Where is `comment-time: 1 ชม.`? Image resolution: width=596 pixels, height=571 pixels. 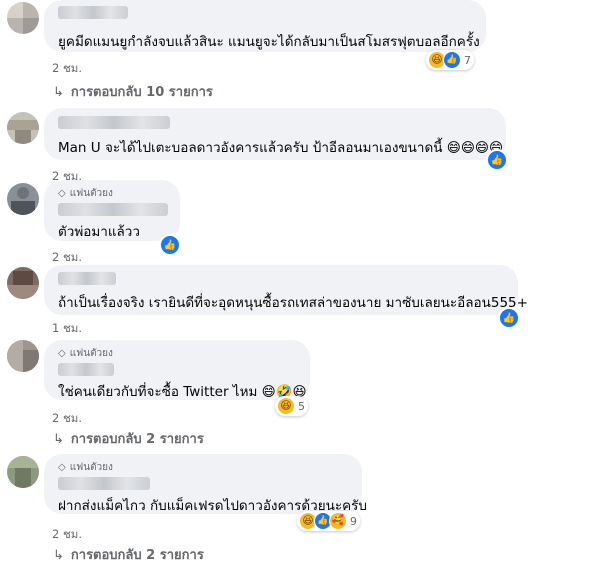
comment-time: 1 ชม. is located at coordinates (67, 329).